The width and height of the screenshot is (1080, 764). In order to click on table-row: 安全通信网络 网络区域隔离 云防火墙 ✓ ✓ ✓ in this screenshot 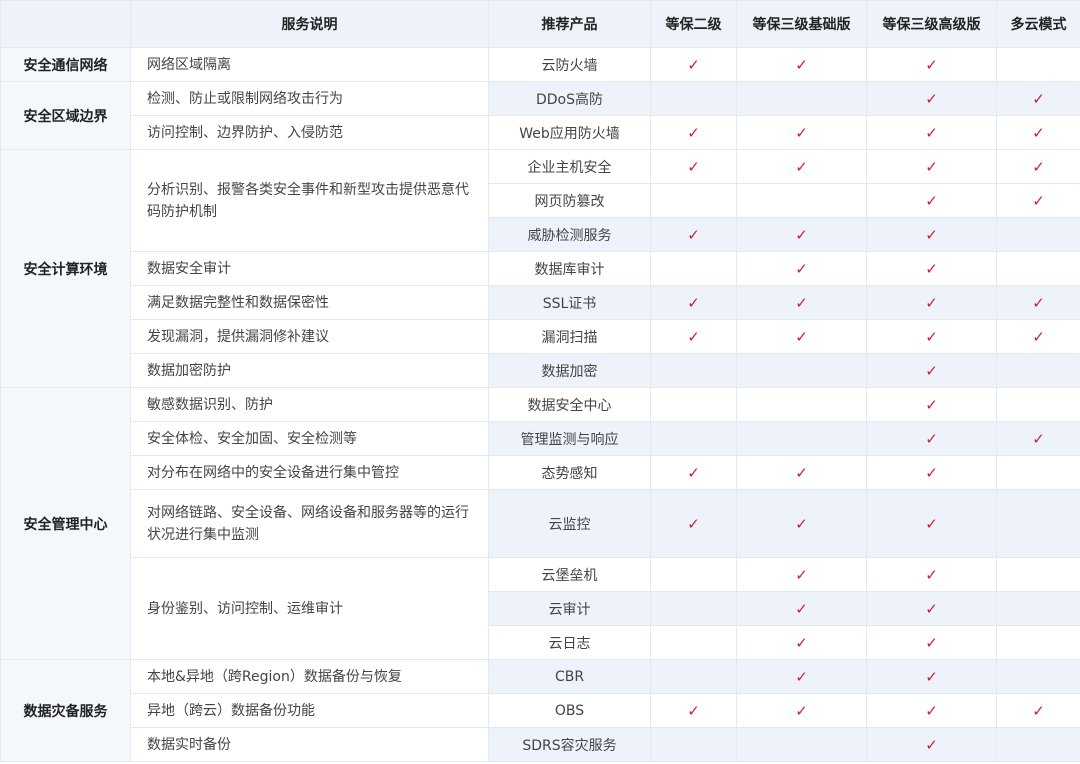, I will do `click(540, 64)`.